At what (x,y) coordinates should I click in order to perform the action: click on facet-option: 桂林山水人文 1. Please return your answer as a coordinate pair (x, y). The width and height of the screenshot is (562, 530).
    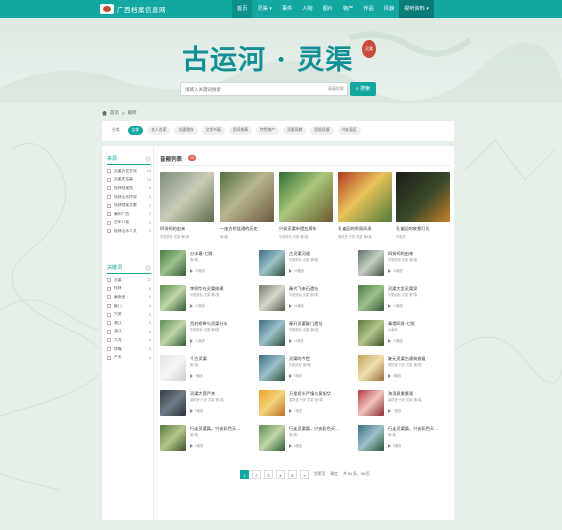
    Looking at the image, I should click on (130, 231).